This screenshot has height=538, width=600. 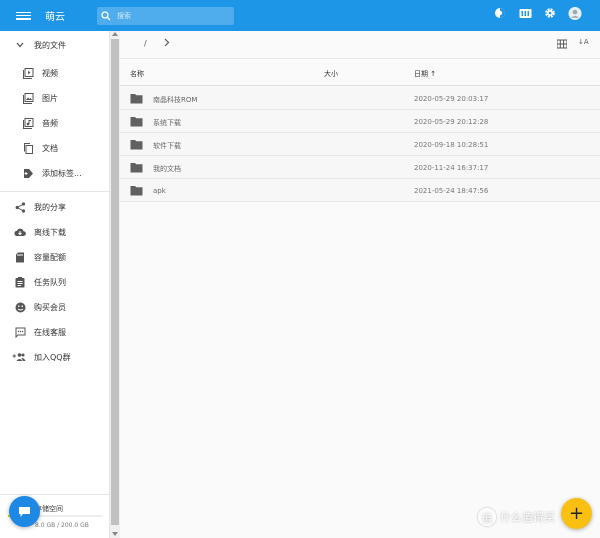 What do you see at coordinates (360, 144) in the screenshot?
I see `table-row: 软件下载 2020-09-18 10:28:51` at bounding box center [360, 144].